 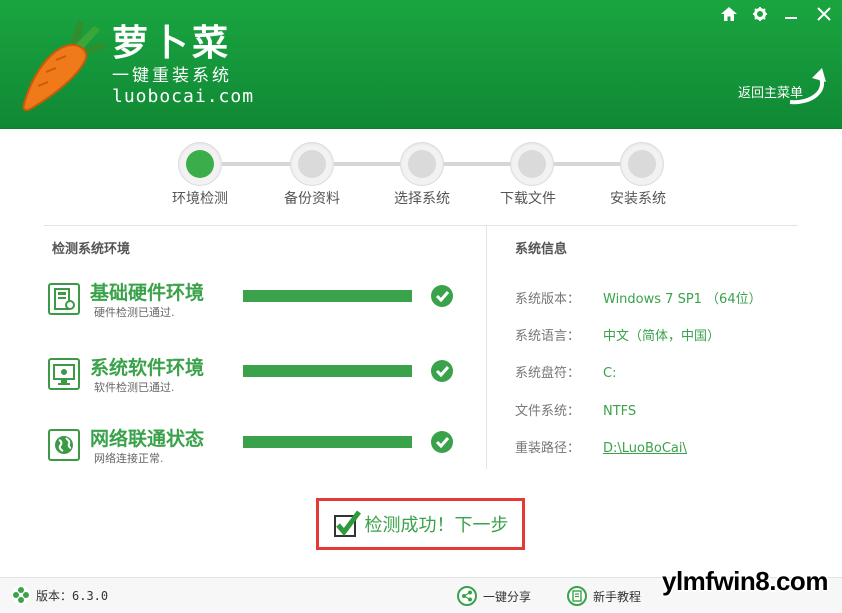 I want to click on gear-icon, so click(x=759, y=14).